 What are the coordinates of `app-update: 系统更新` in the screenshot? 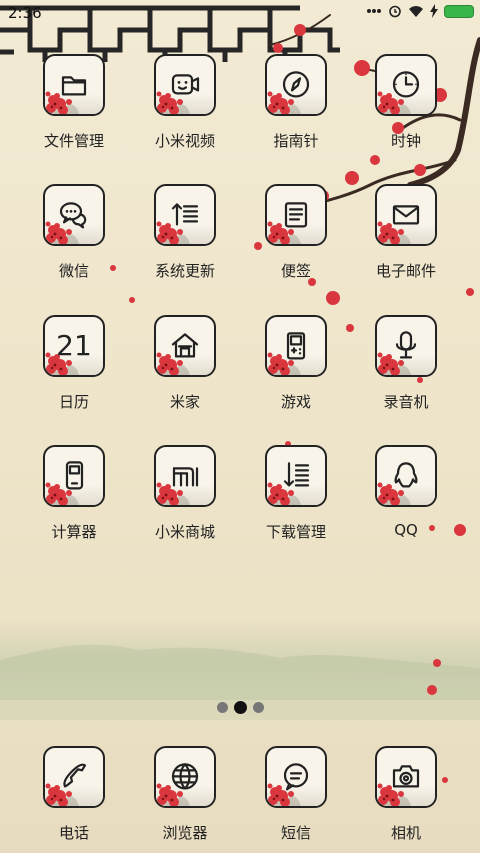 It's located at (185, 239).